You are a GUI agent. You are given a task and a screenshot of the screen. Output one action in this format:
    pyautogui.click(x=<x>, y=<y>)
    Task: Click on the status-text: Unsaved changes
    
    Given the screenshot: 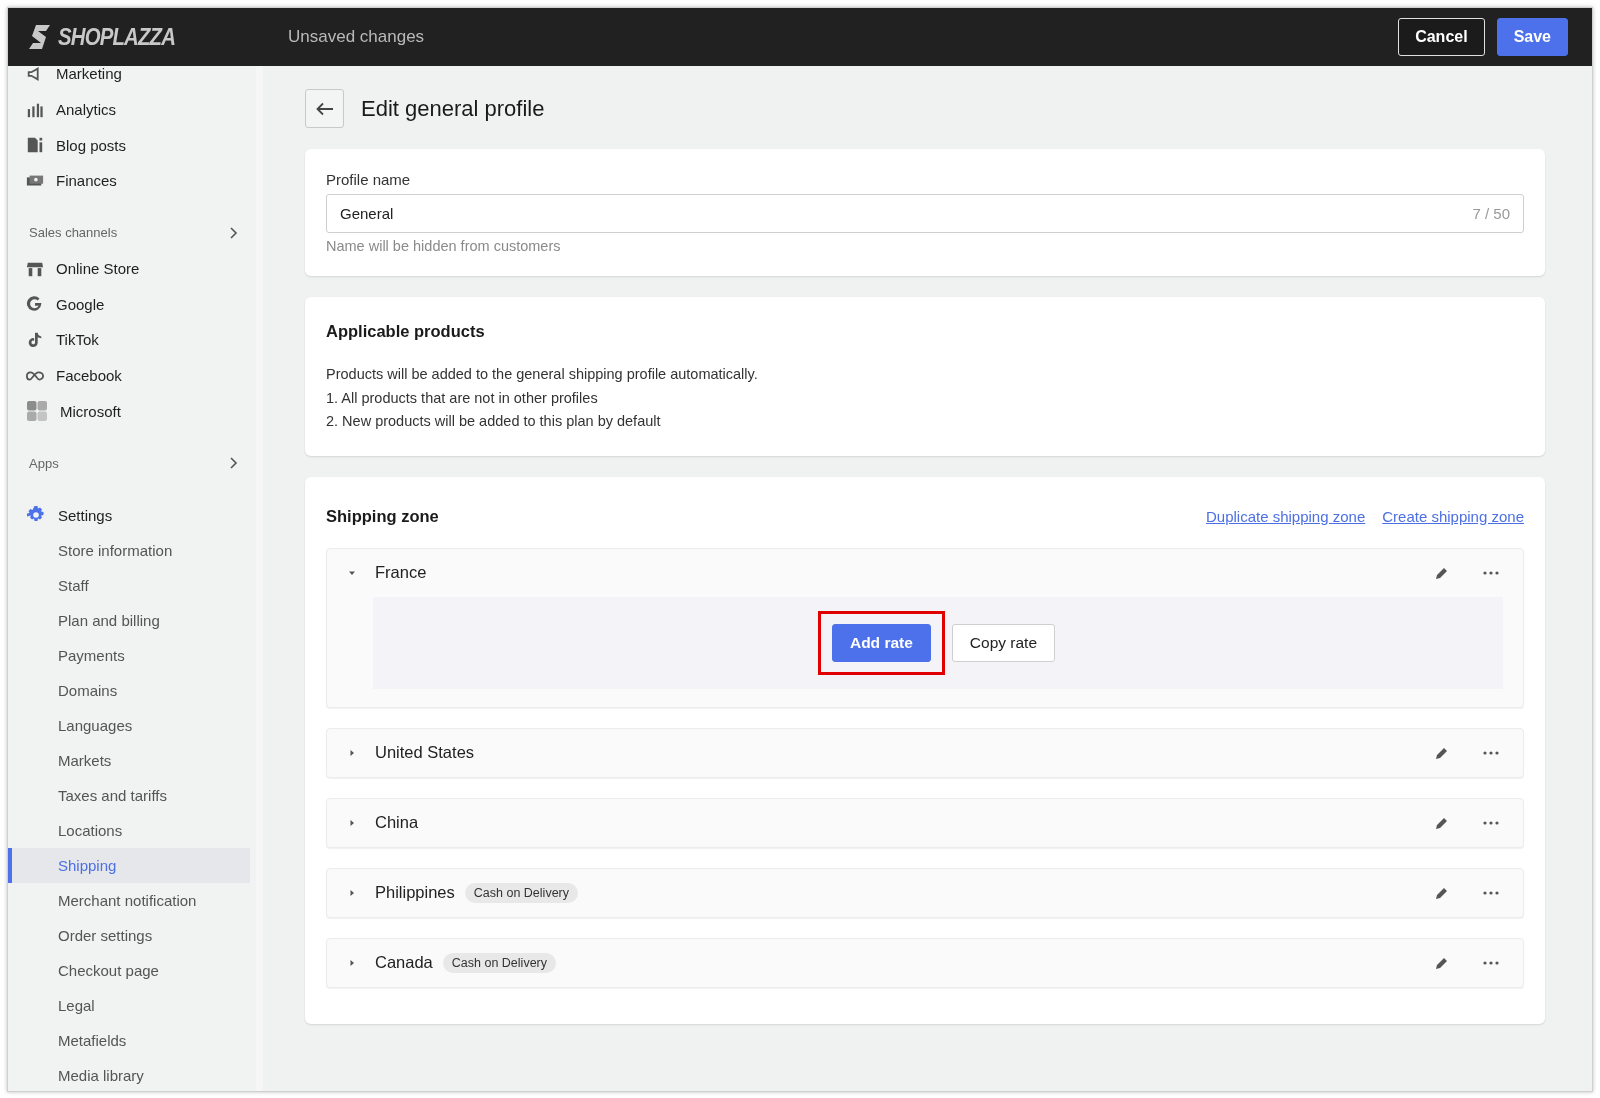 What is the action you would take?
    pyautogui.click(x=357, y=37)
    